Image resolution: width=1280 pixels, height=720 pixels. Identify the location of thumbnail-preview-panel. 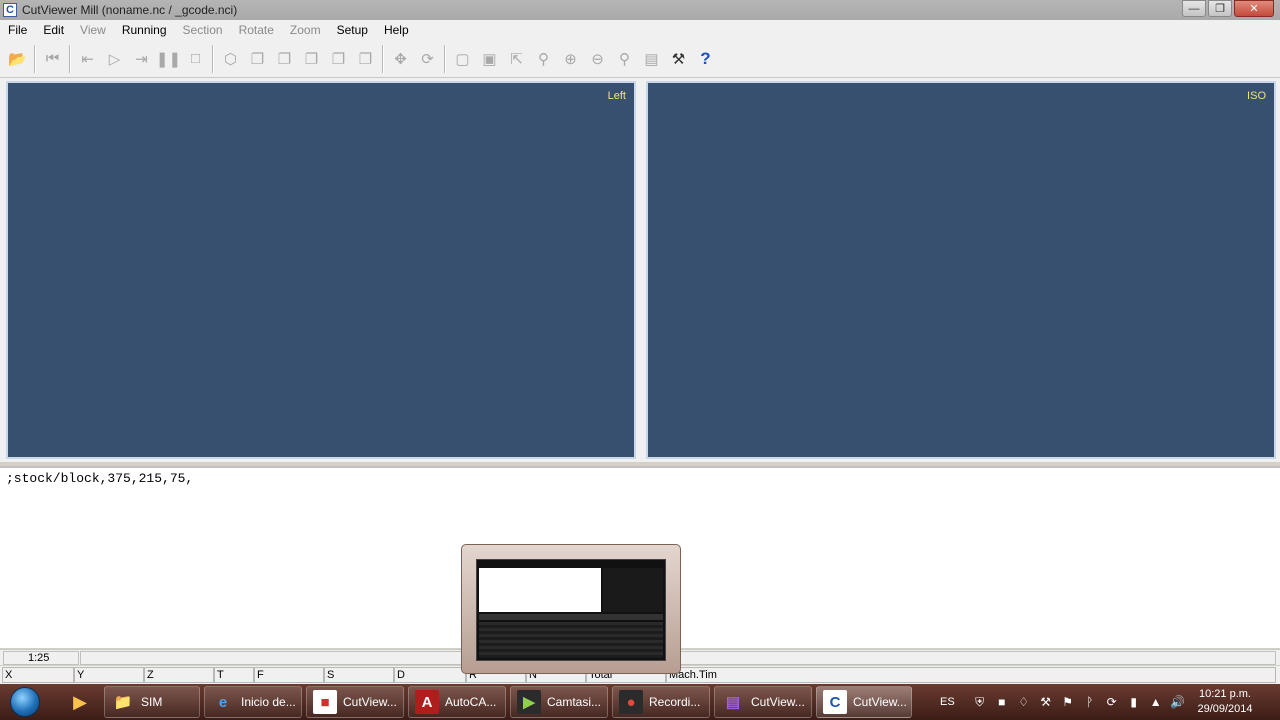
(633, 590).